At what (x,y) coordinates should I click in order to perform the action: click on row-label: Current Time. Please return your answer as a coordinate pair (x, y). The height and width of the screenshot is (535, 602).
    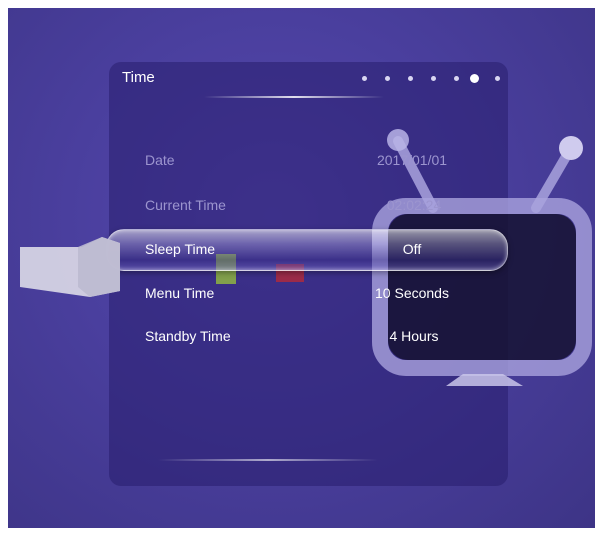
    Looking at the image, I should click on (185, 205).